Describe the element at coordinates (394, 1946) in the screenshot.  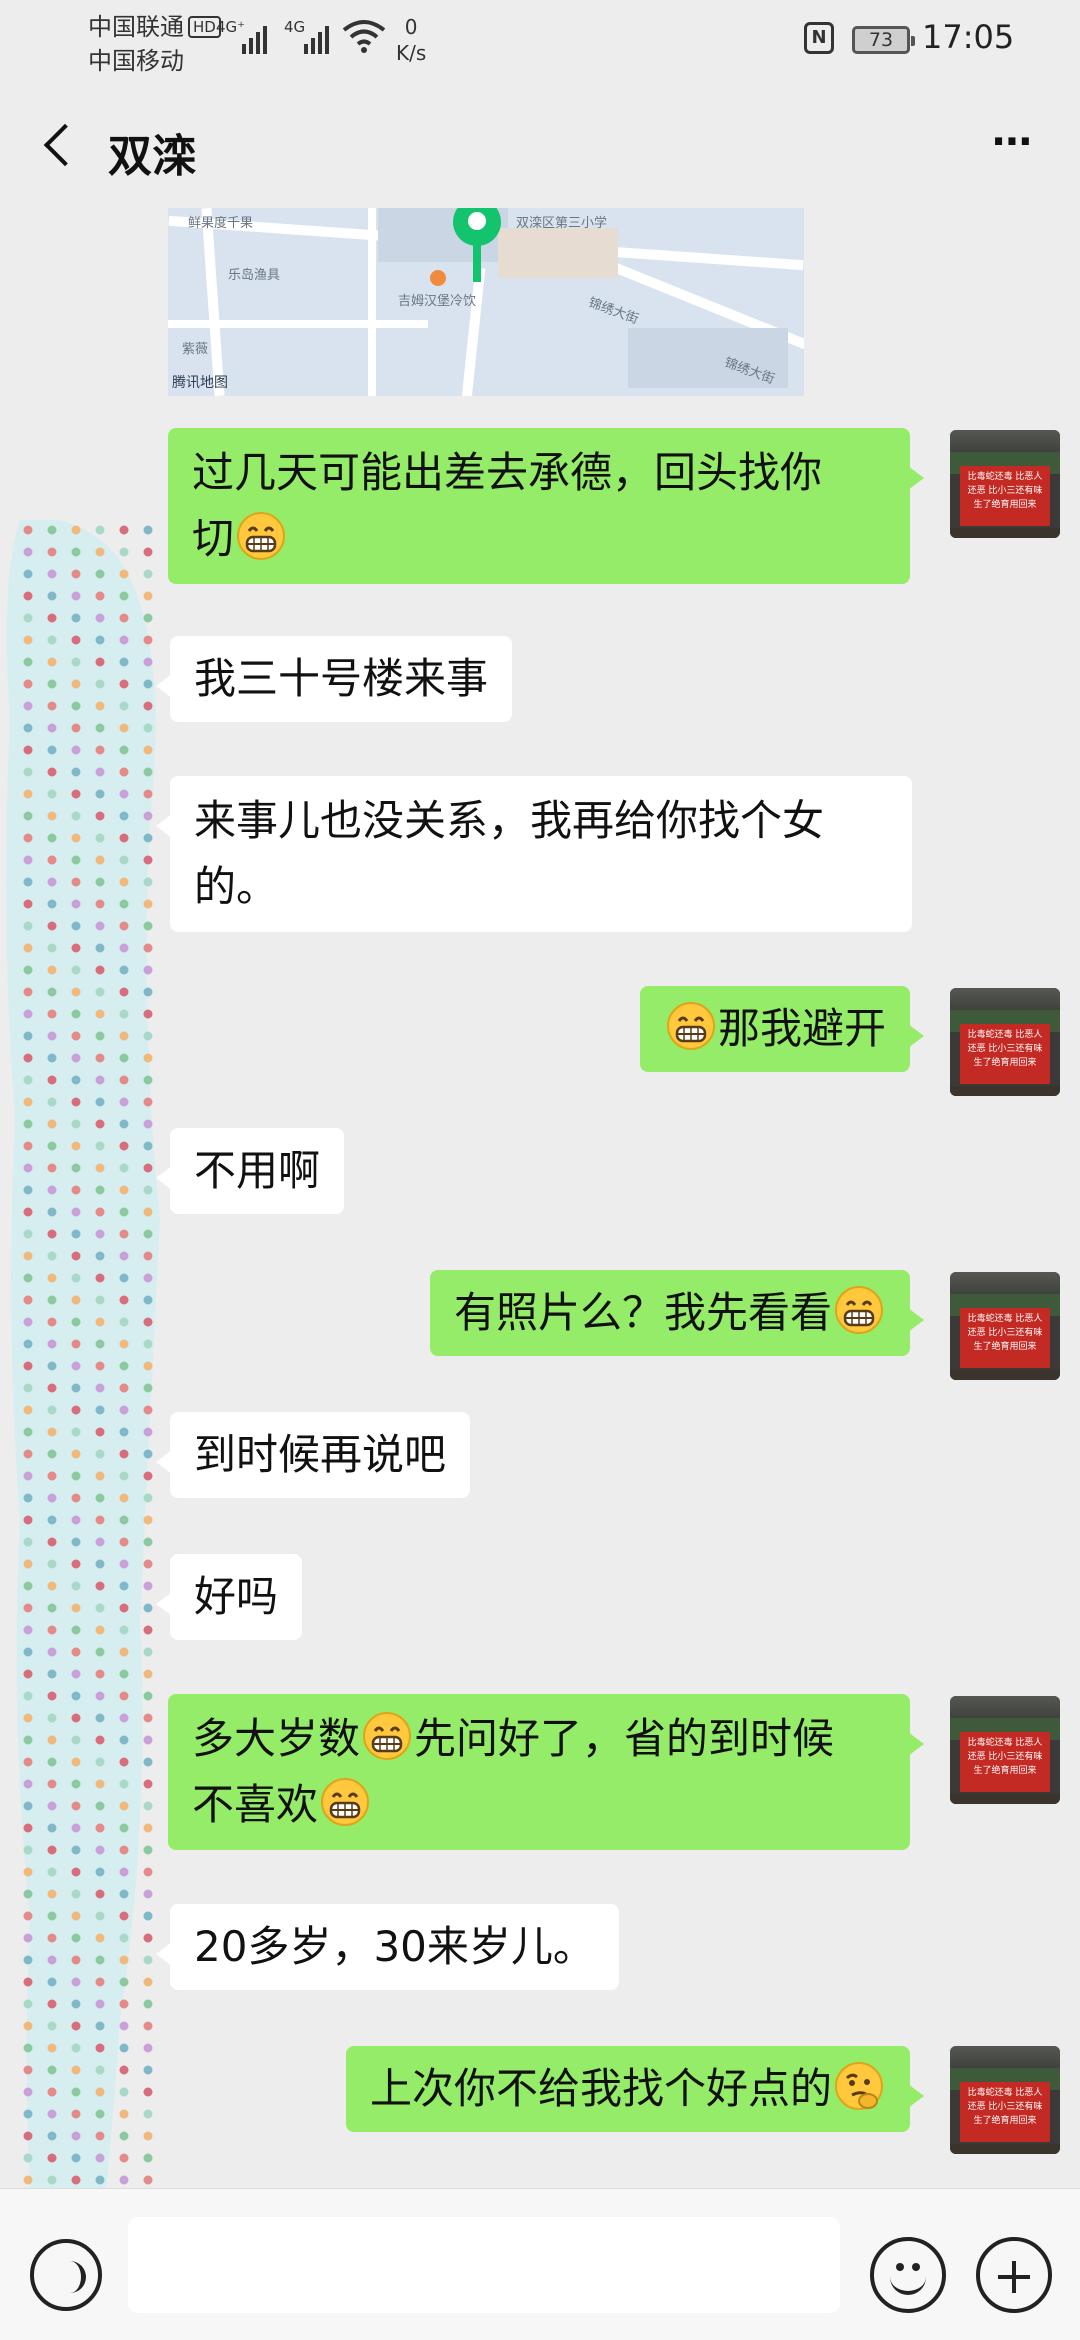
I see `message-text: 20多岁，30来岁儿。` at that location.